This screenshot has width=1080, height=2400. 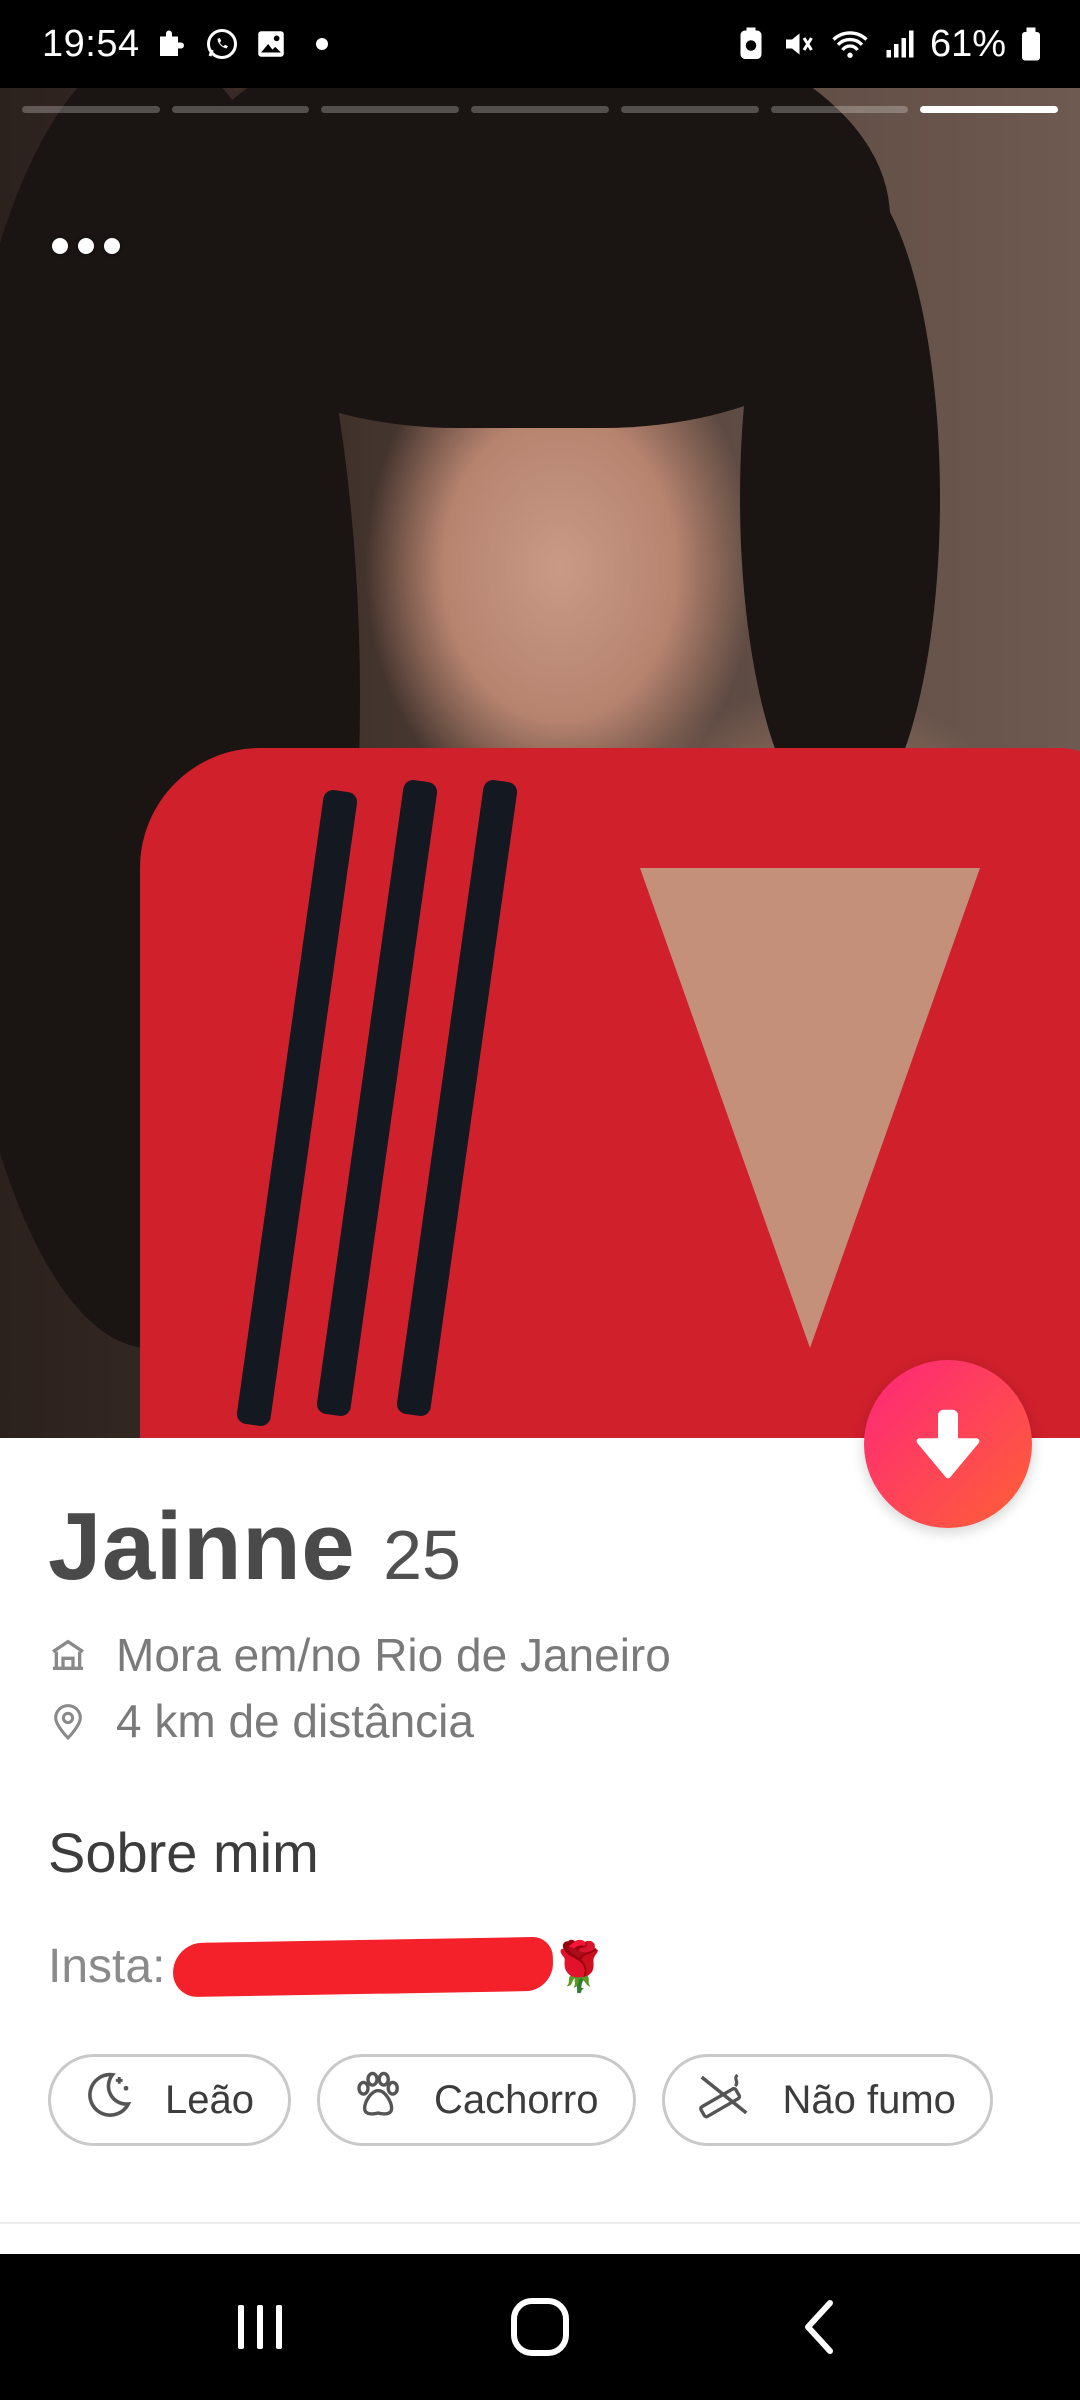 I want to click on back-button, so click(x=820, y=2327).